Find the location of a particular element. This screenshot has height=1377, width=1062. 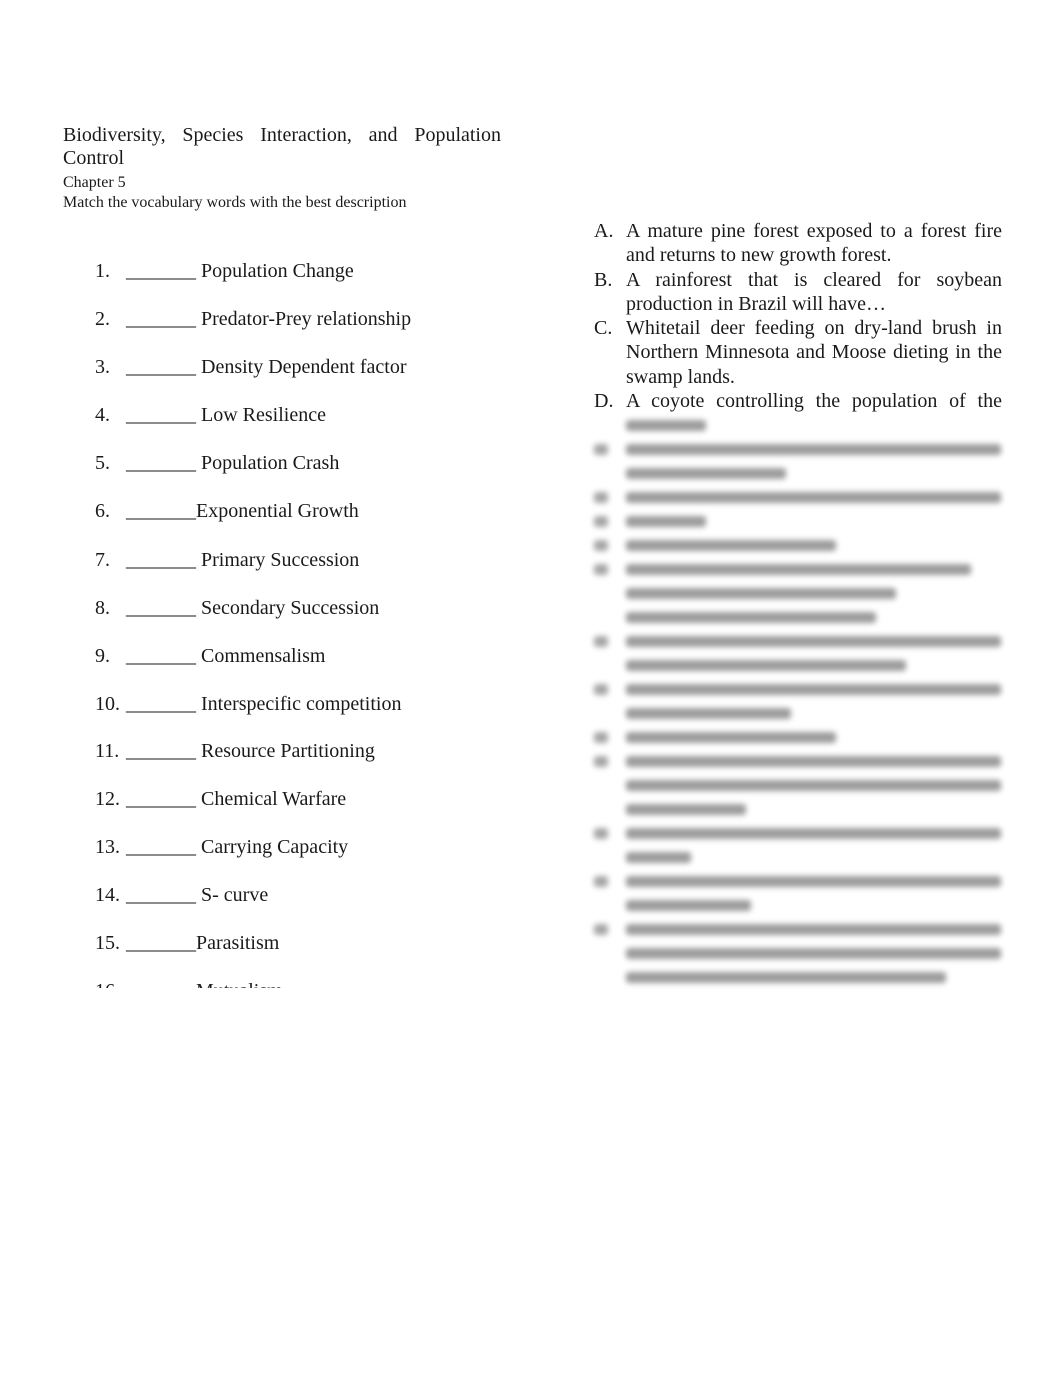

item-number: 16. is located at coordinates (110, 983).